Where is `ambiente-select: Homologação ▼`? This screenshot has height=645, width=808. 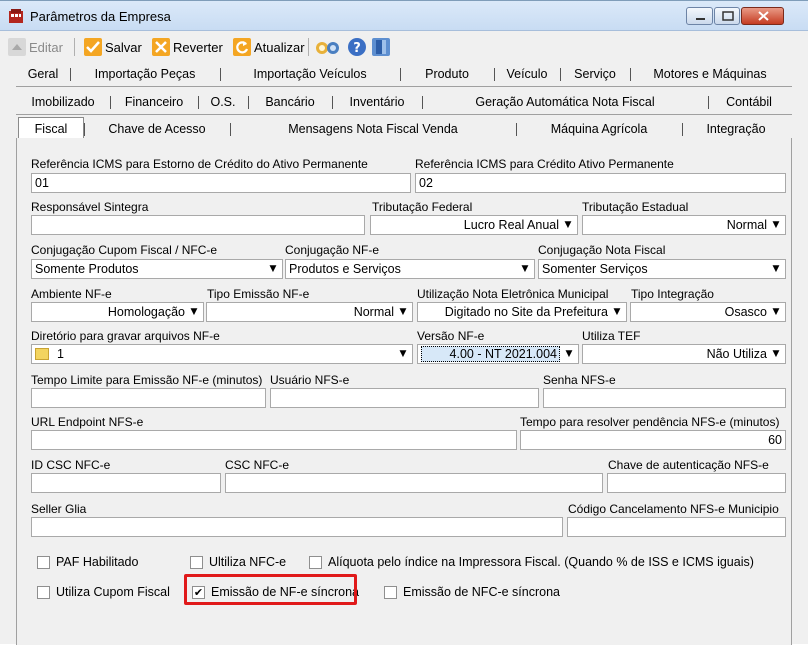
ambiente-select: Homologação ▼ is located at coordinates (117, 312).